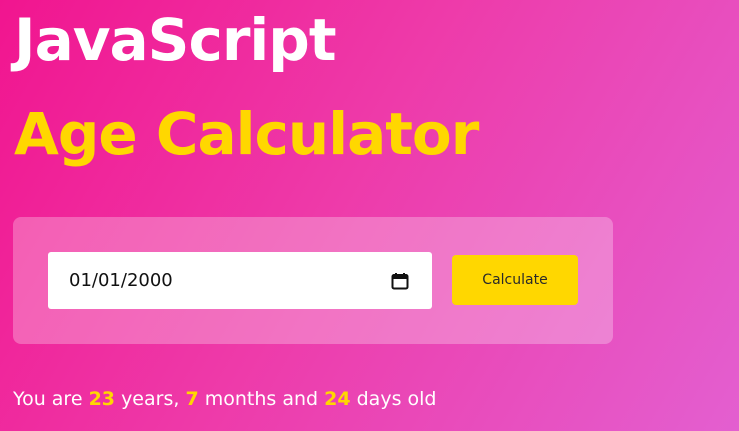  I want to click on result-years: 23, so click(102, 399).